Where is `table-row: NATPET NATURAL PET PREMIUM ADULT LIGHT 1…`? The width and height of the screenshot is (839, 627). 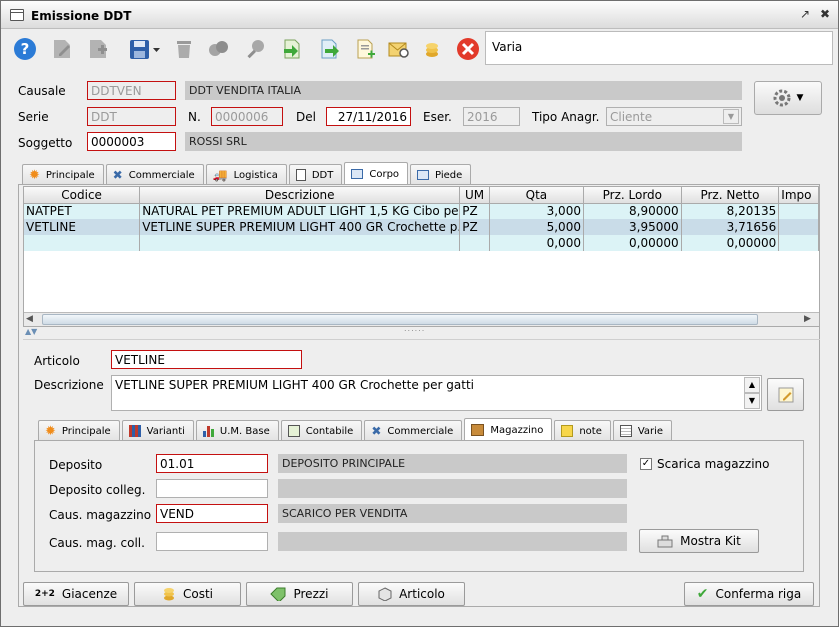 table-row: NATPET NATURAL PET PREMIUM ADULT LIGHT 1… is located at coordinates (421, 211).